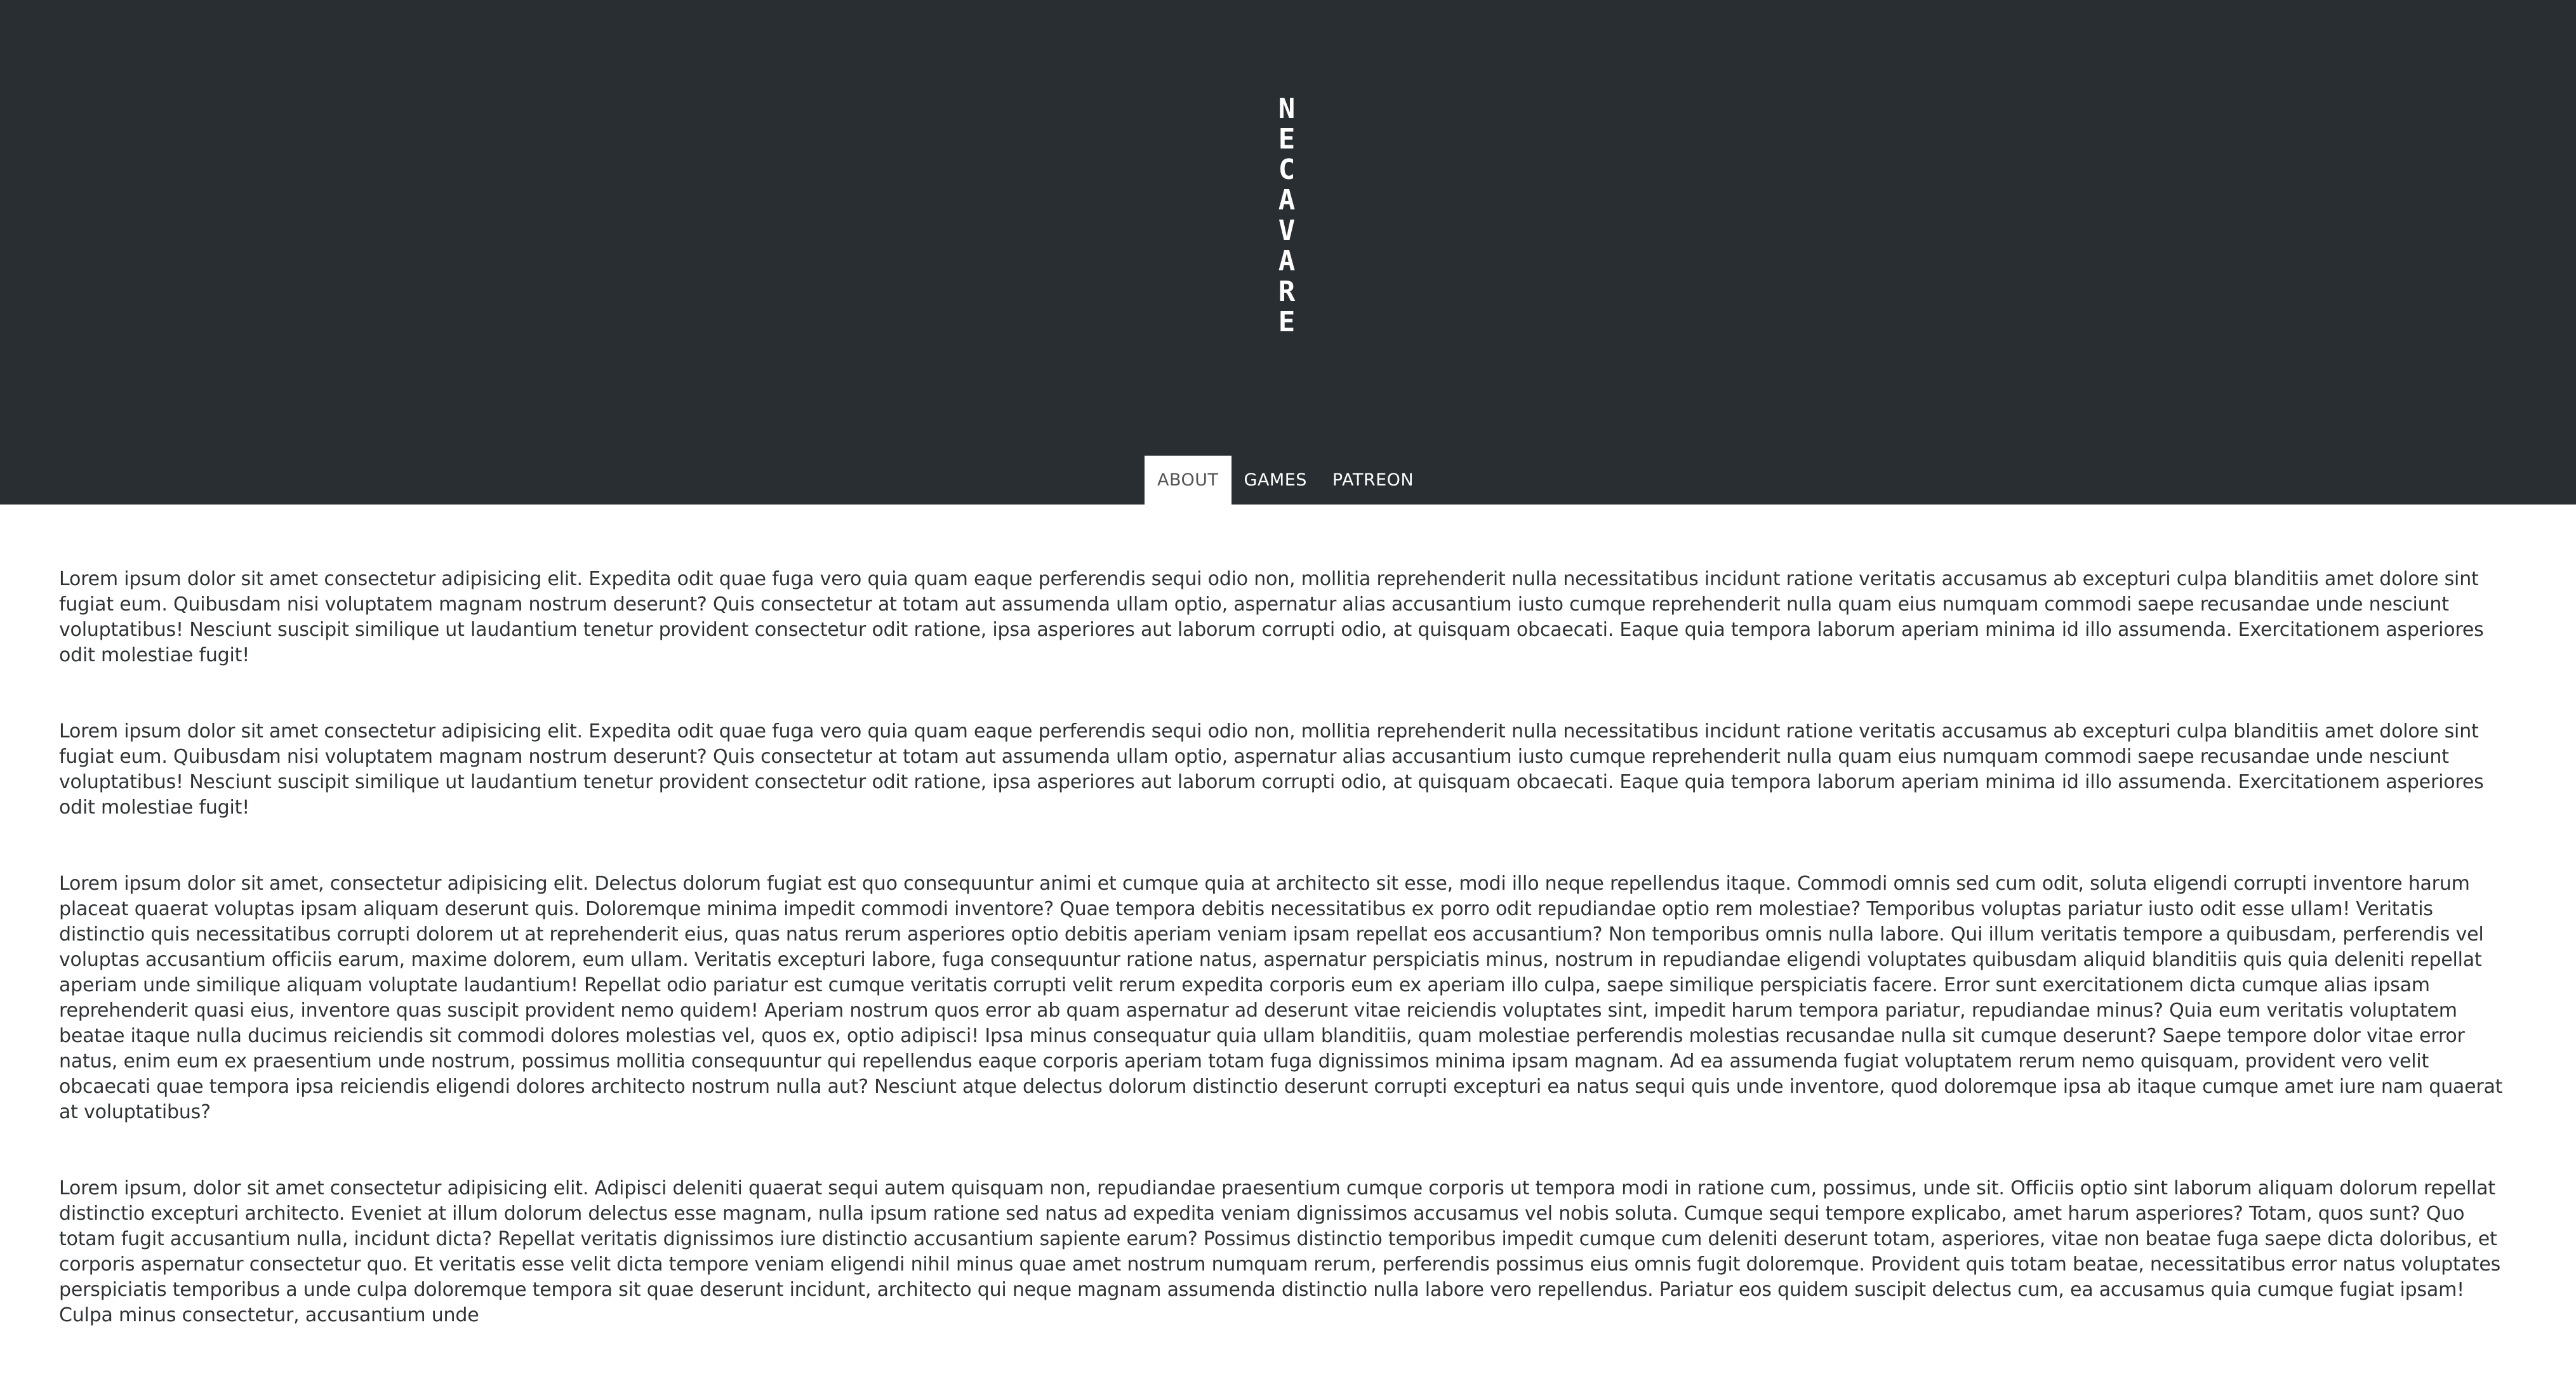  I want to click on nav-tab-patreon: PATREON, so click(1373, 480).